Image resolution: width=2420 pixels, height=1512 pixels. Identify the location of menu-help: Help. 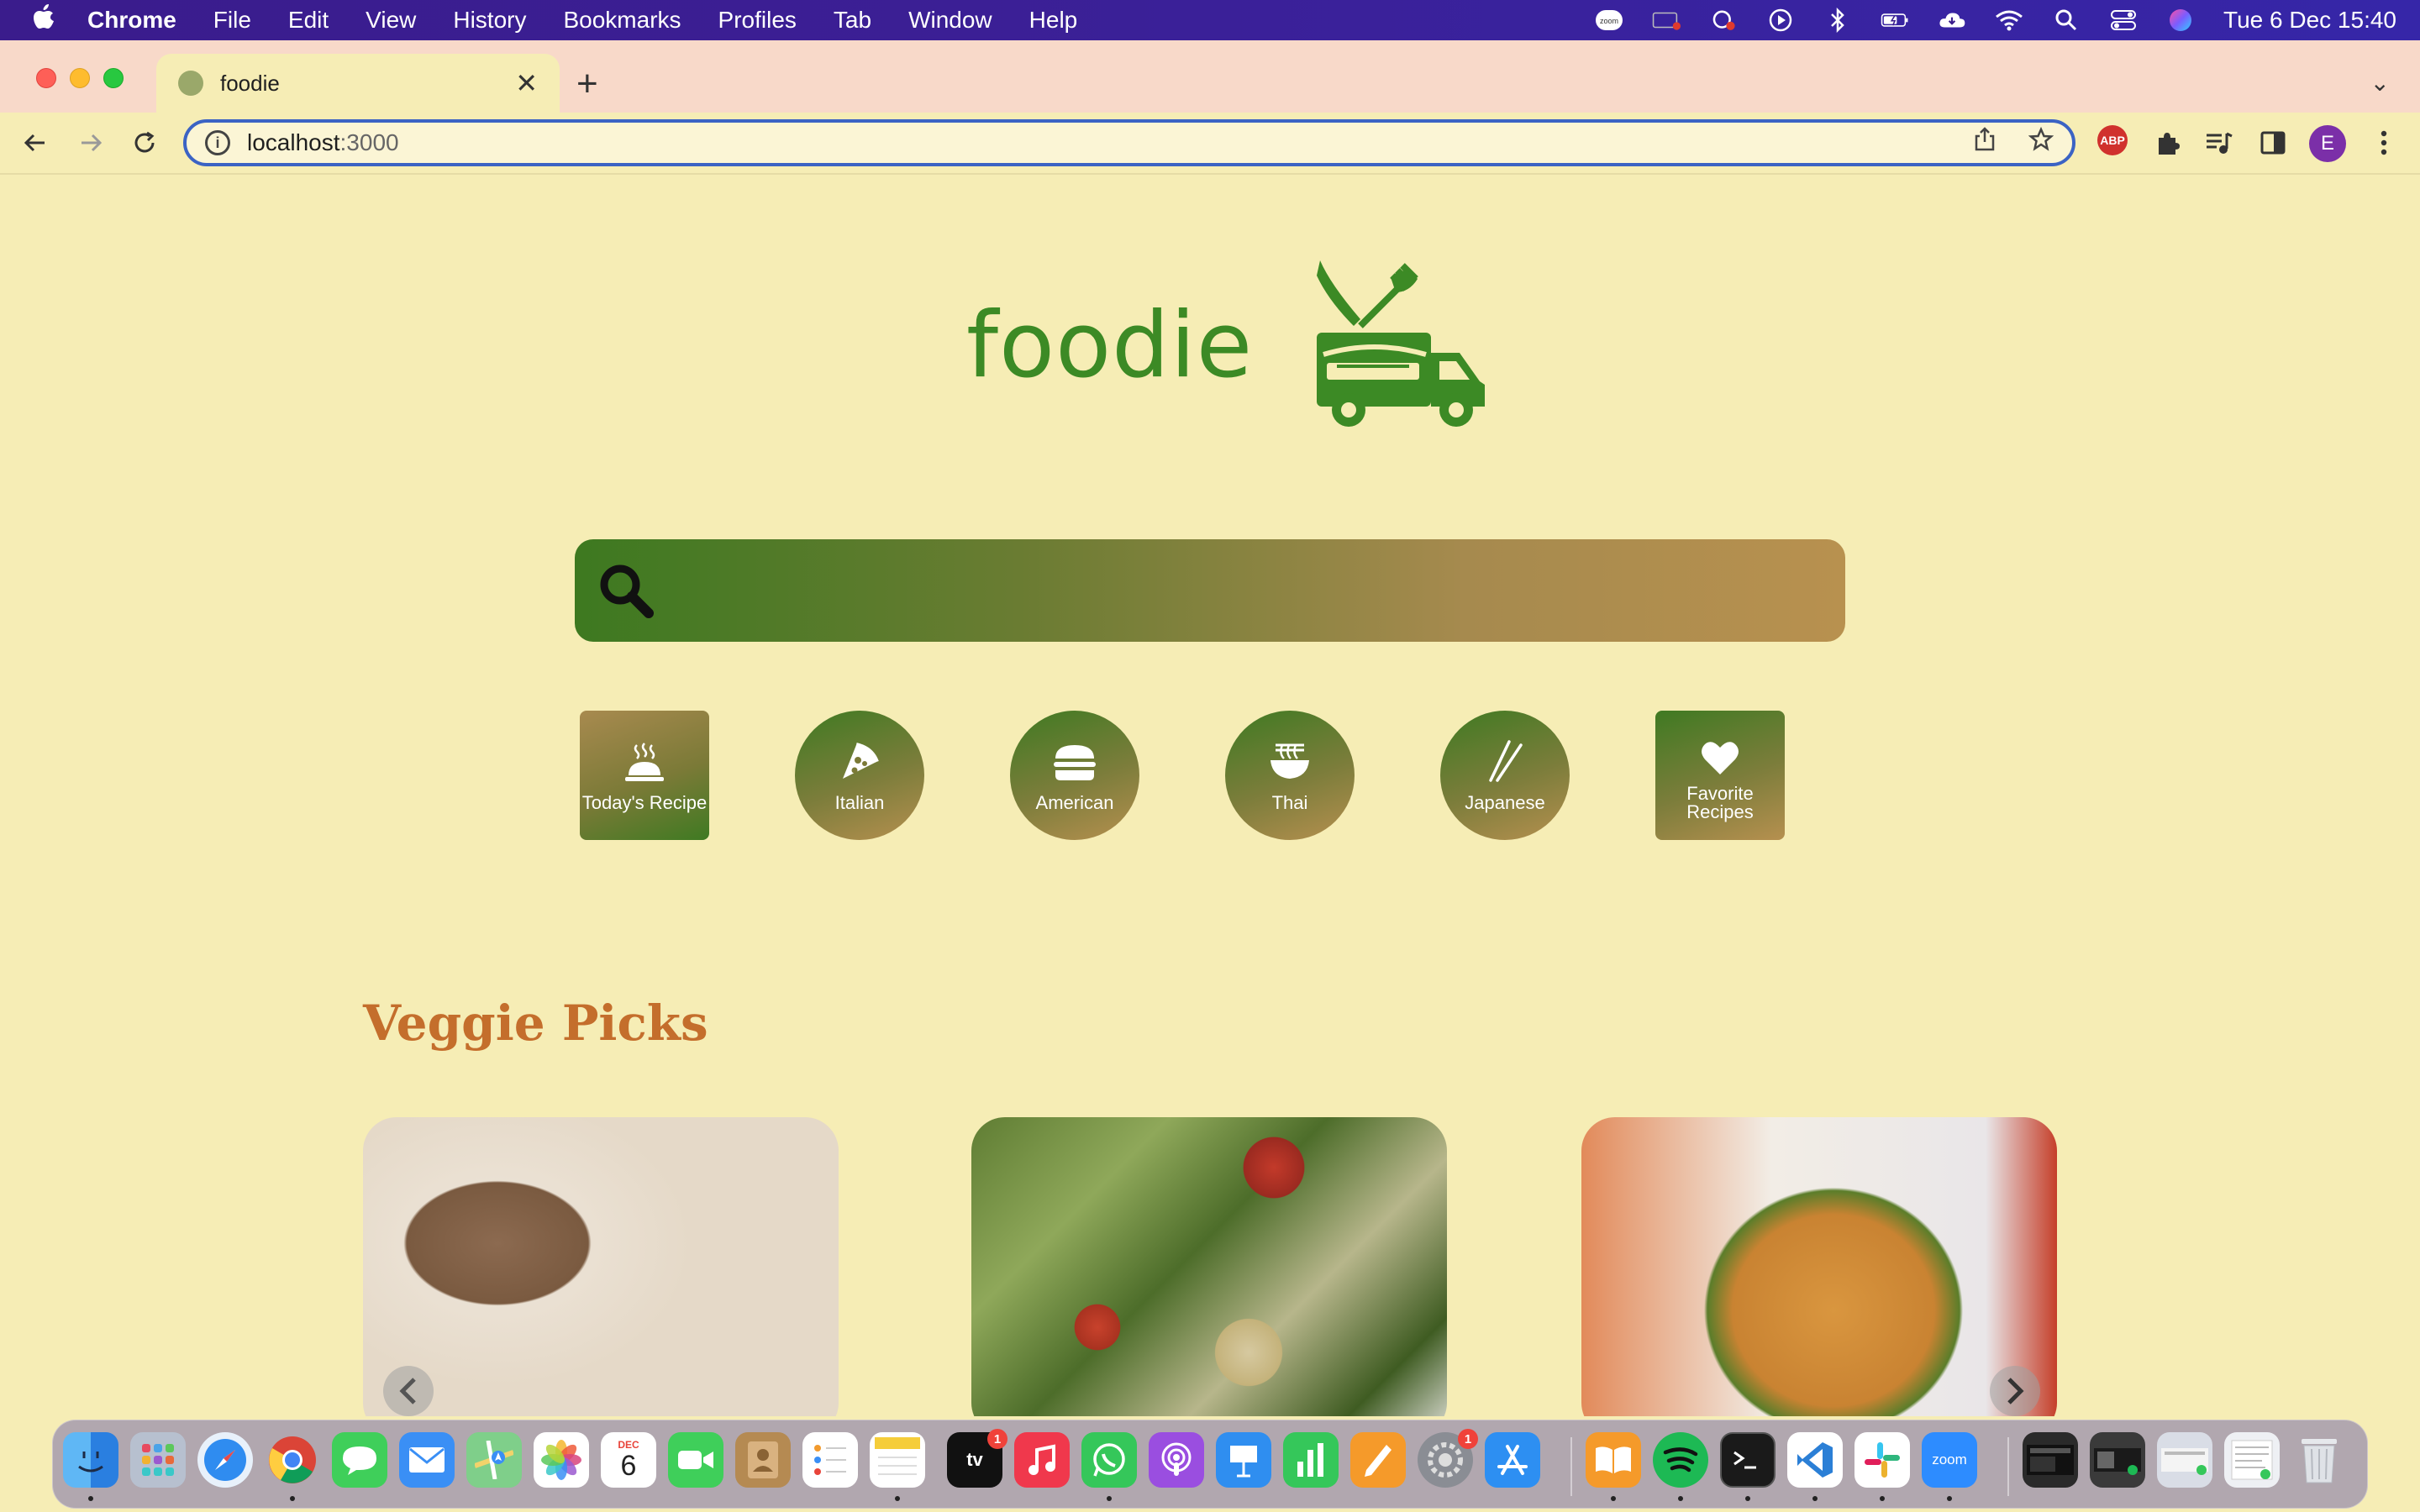
(1054, 20).